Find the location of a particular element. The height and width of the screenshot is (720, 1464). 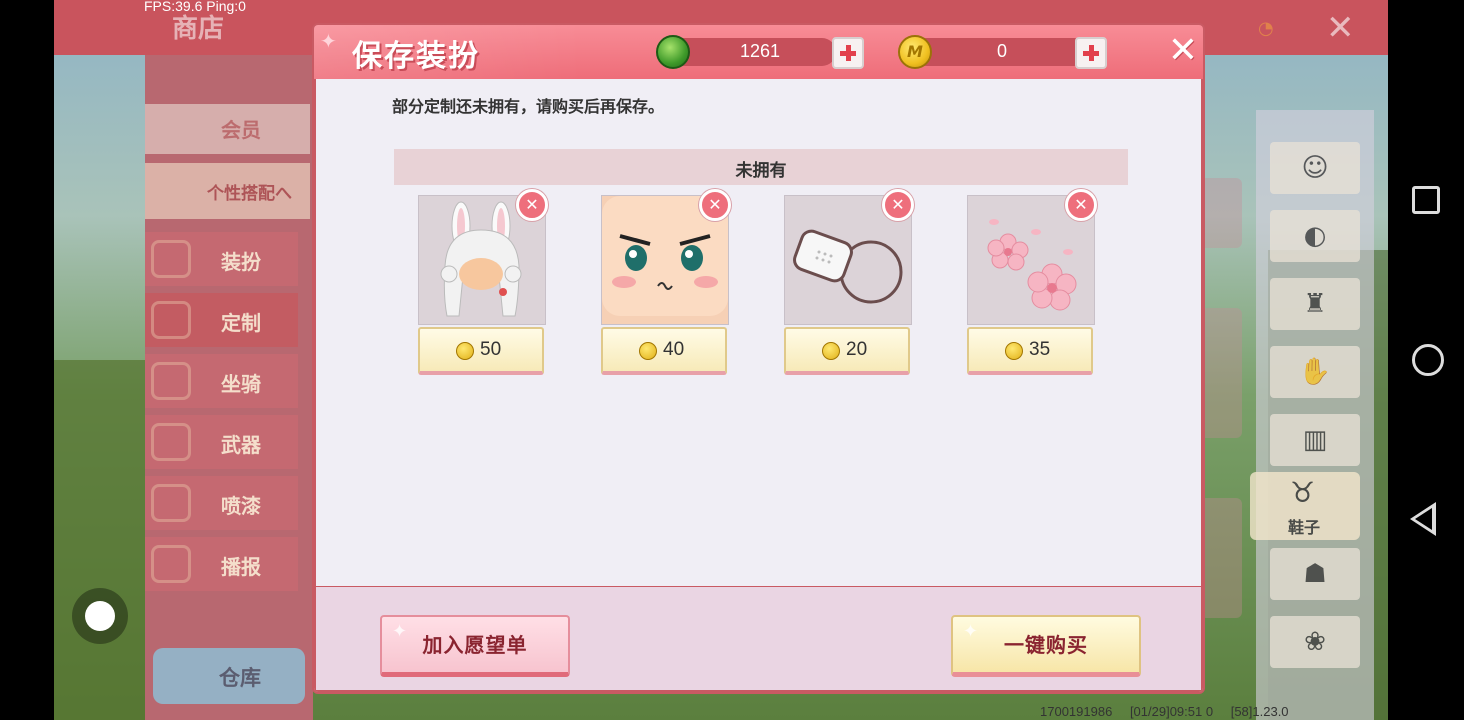

datetime: [01/29]09:51 0 is located at coordinates (1171, 711).